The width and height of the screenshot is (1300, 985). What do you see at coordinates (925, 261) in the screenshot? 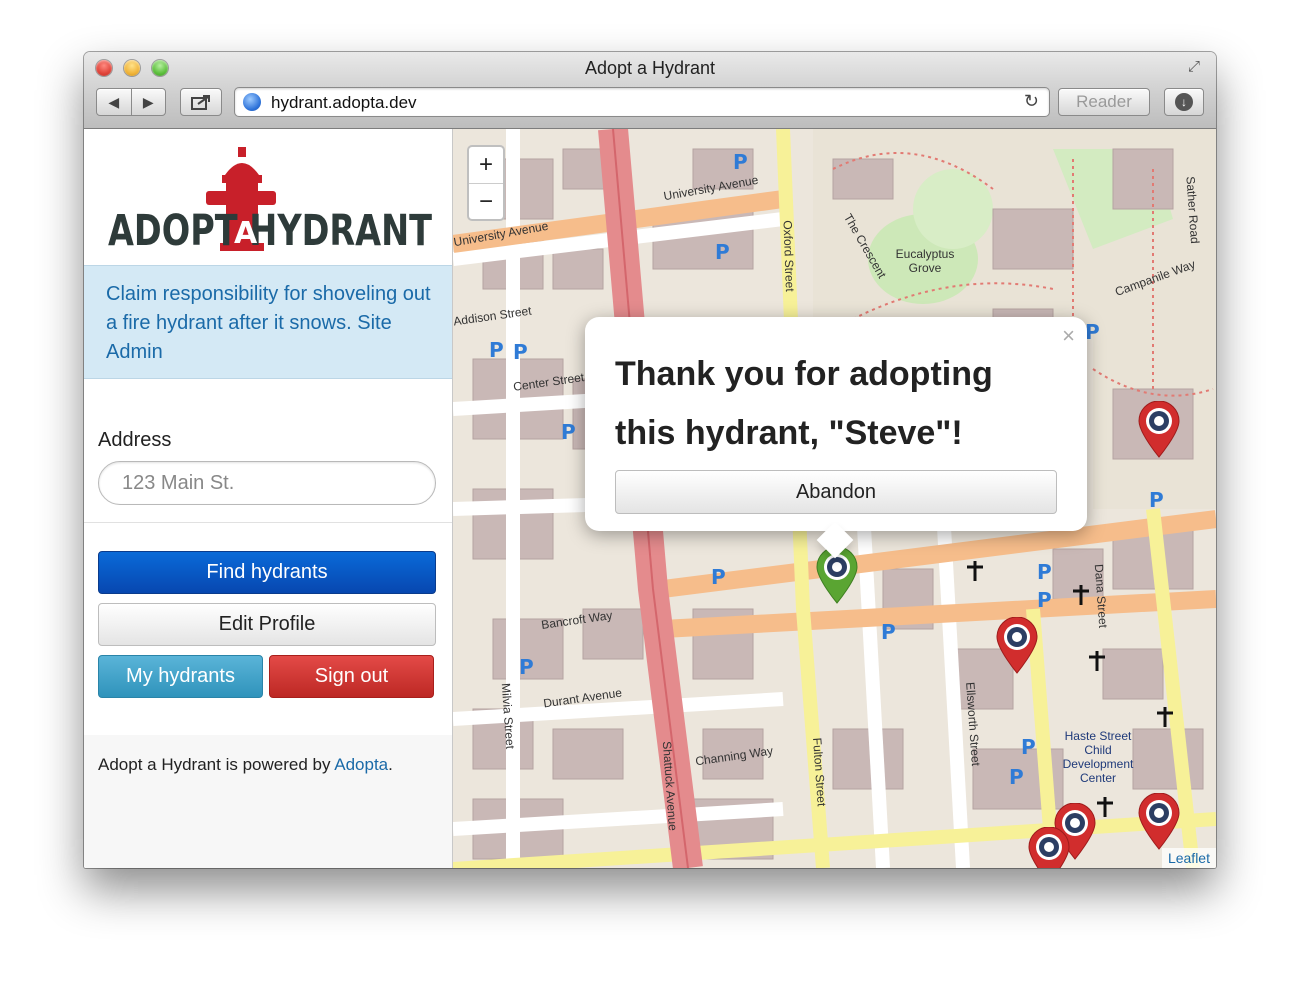
I see `place-label: Eucalyptus Grove` at bounding box center [925, 261].